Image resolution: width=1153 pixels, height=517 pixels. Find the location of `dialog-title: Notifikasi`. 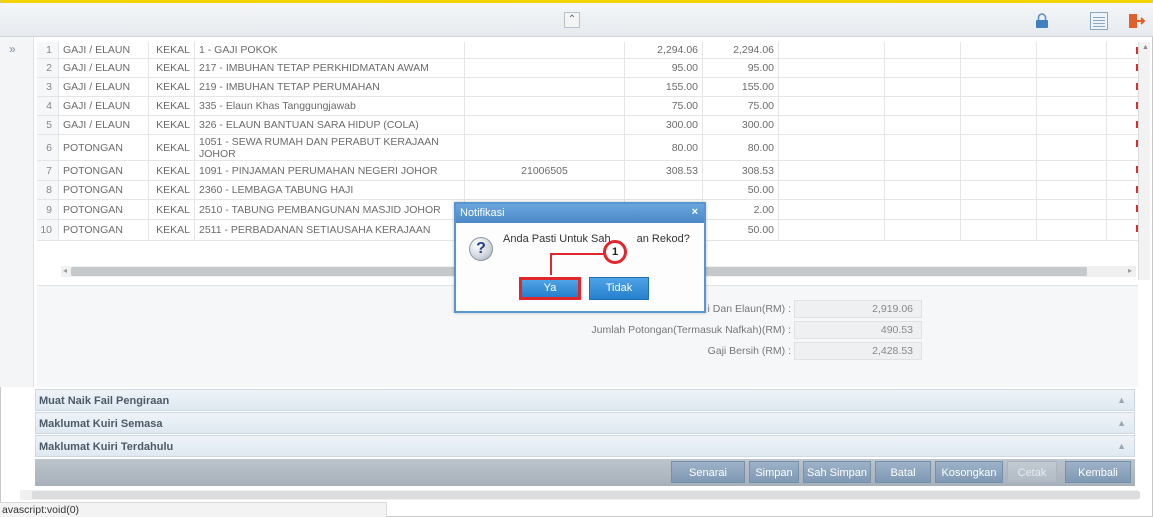

dialog-title: Notifikasi is located at coordinates (482, 213).